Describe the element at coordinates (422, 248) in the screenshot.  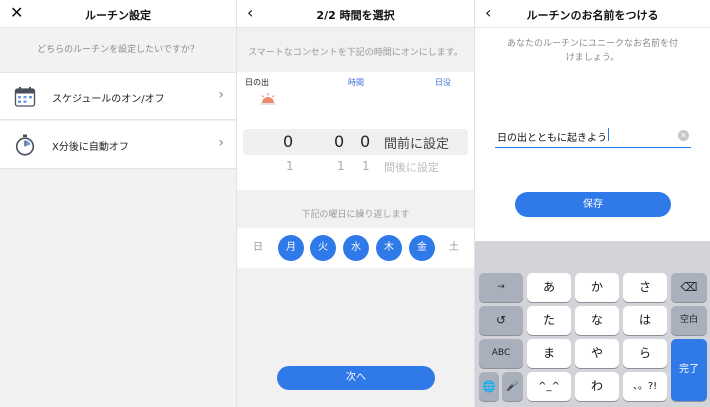
I see `day-fri: 金` at that location.